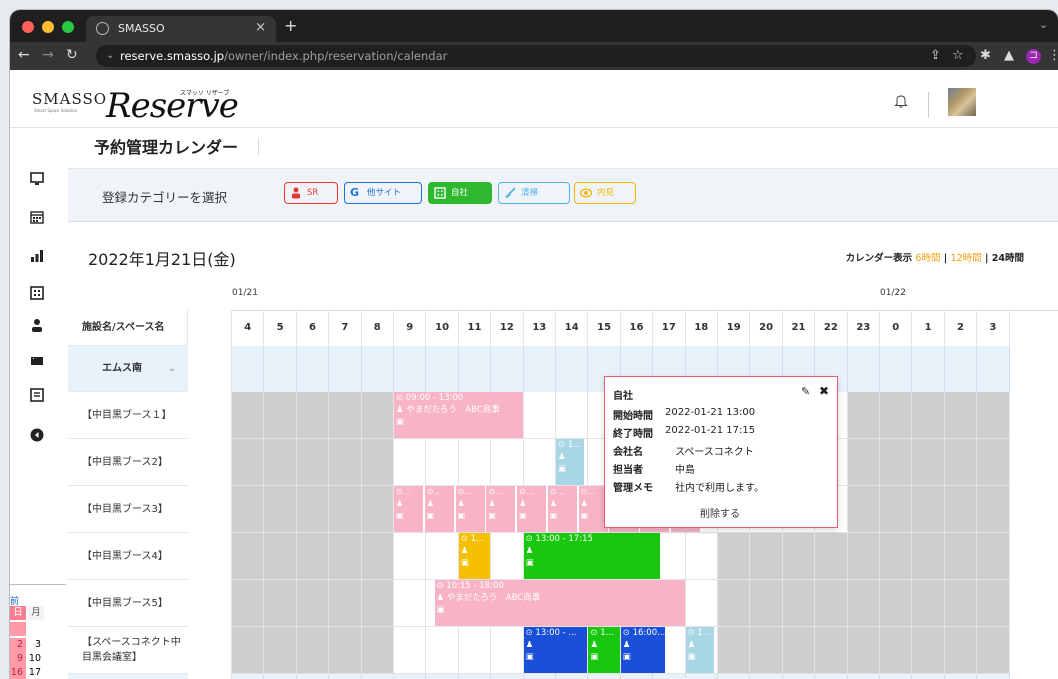 Image resolution: width=1058 pixels, height=679 pixels. I want to click on user-avatar, so click(962, 102).